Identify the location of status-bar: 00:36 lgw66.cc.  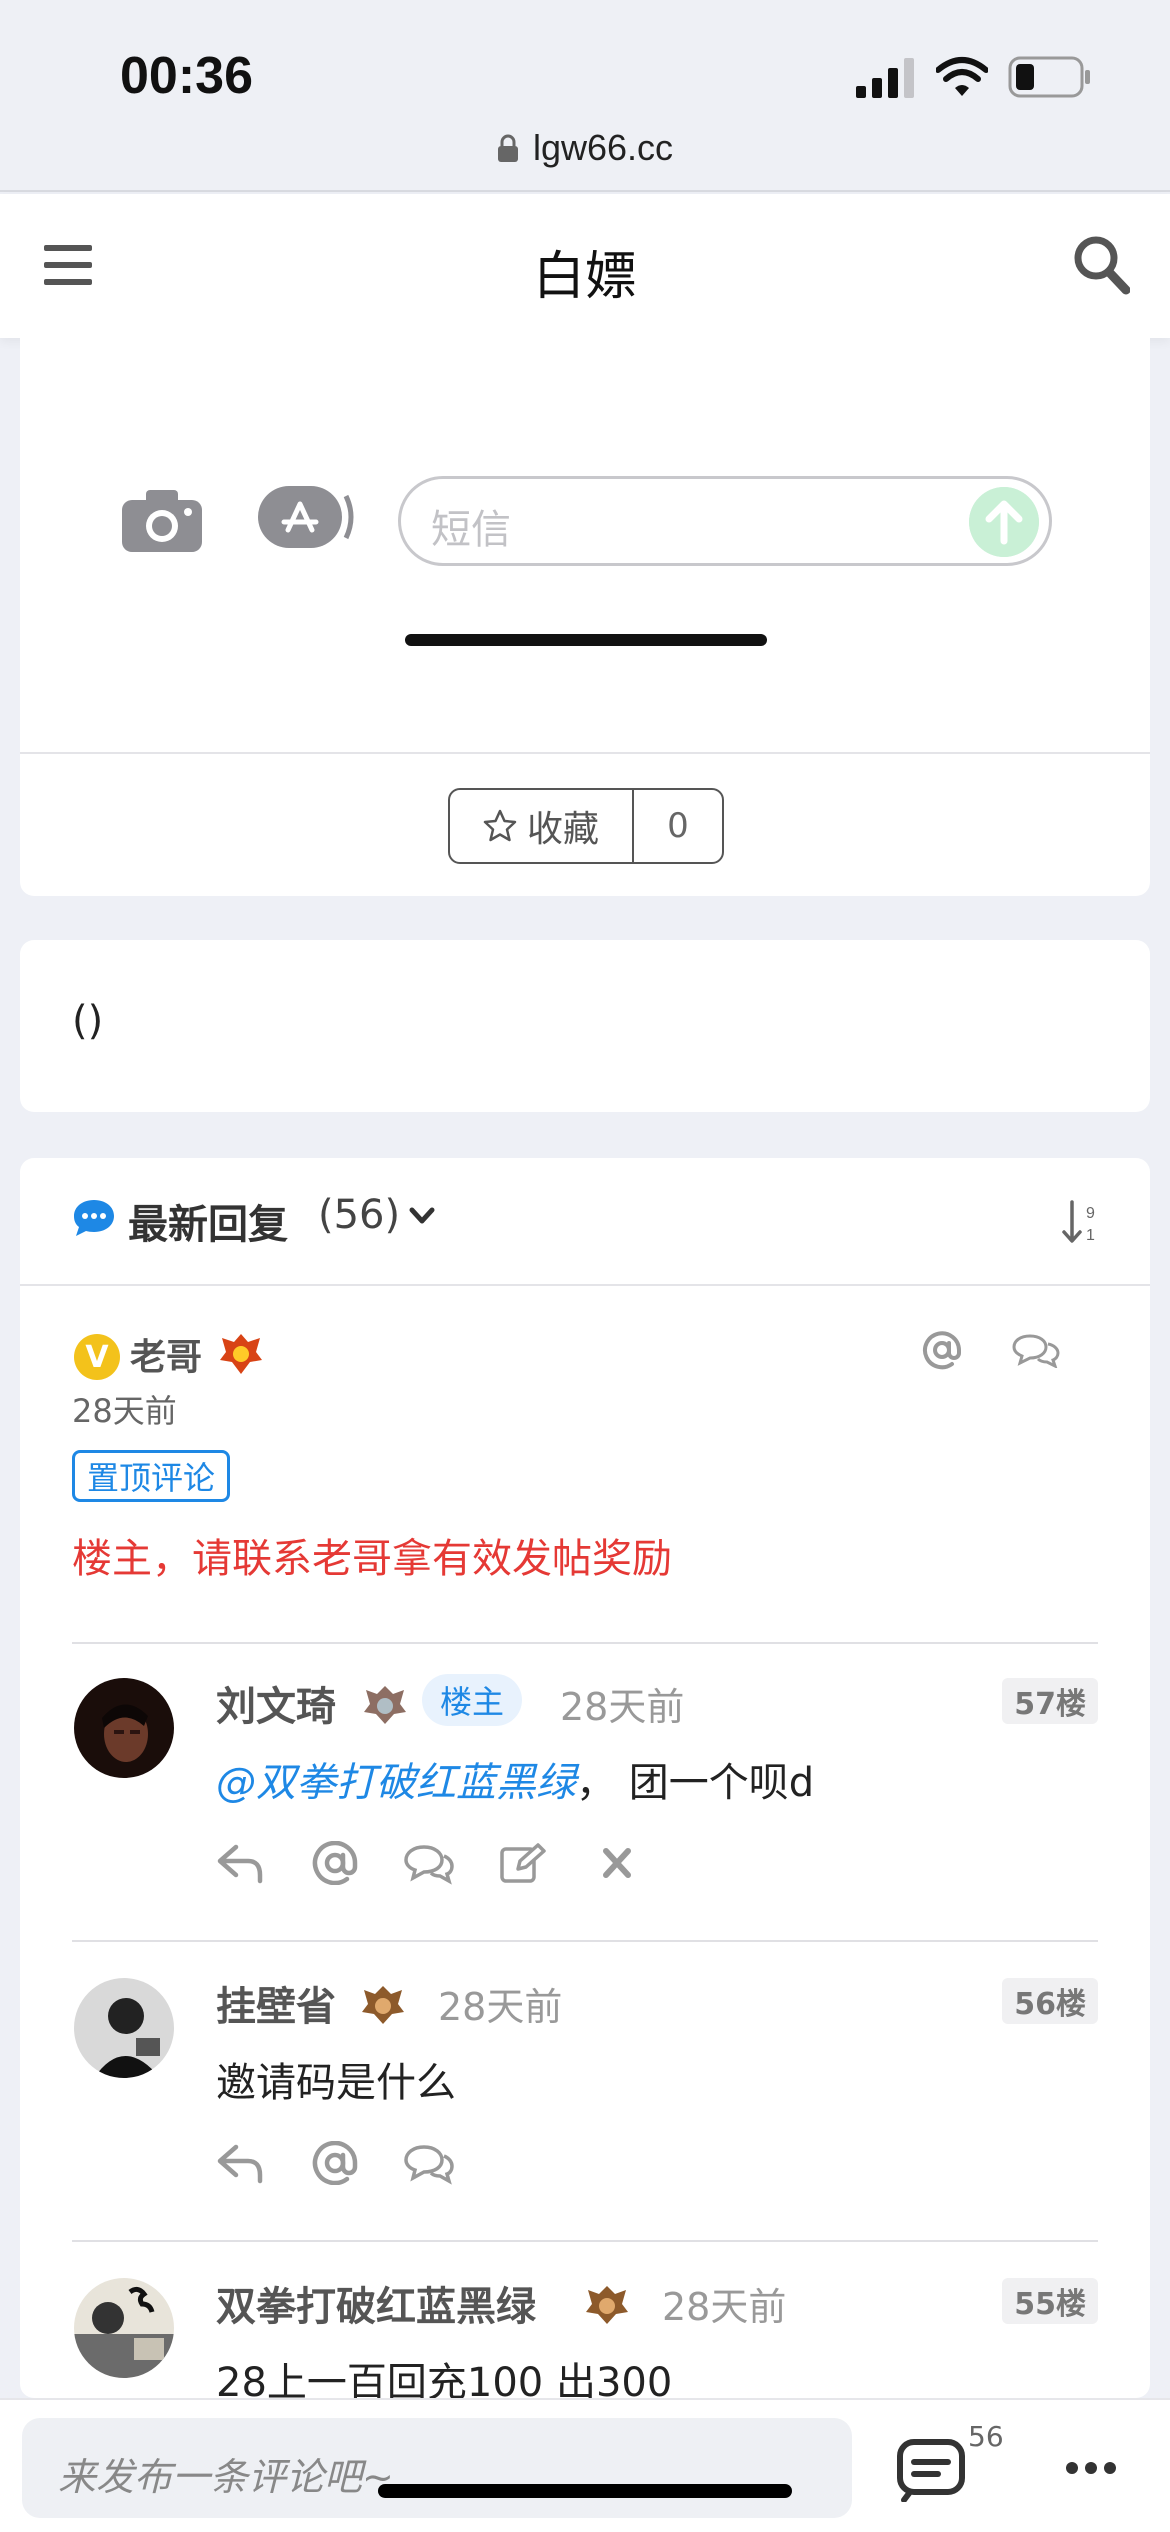
(585, 96).